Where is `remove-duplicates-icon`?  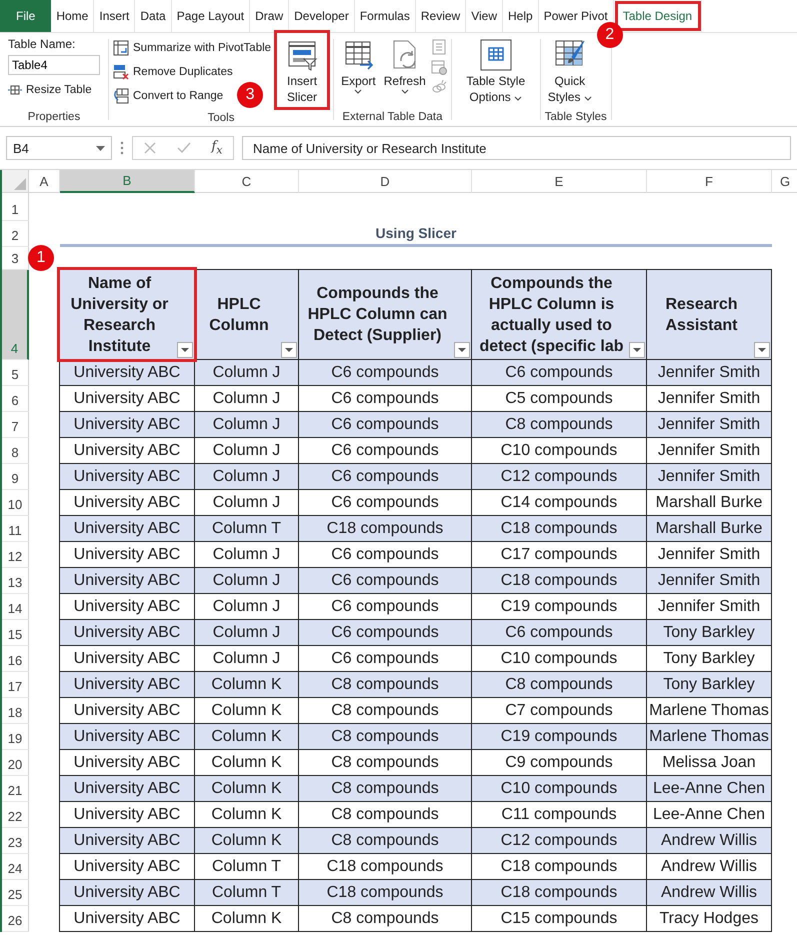
remove-duplicates-icon is located at coordinates (121, 72).